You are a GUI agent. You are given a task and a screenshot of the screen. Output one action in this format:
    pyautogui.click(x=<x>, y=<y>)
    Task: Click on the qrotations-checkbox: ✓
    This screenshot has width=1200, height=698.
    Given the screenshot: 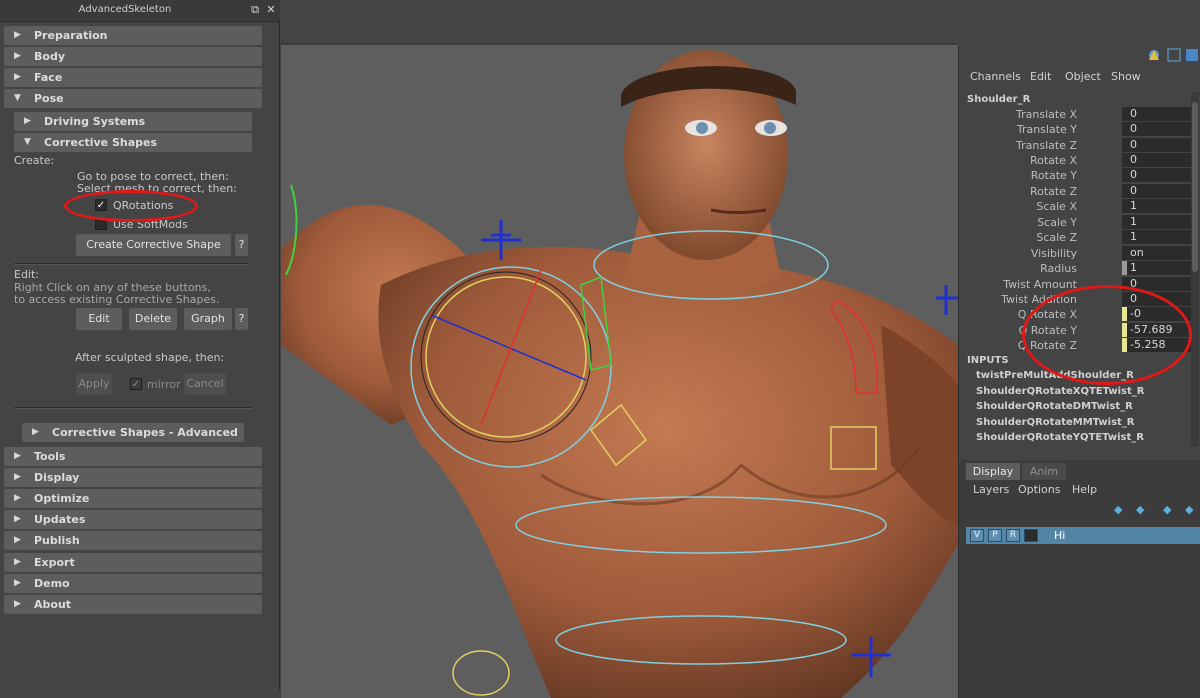 What is the action you would take?
    pyautogui.click(x=101, y=205)
    